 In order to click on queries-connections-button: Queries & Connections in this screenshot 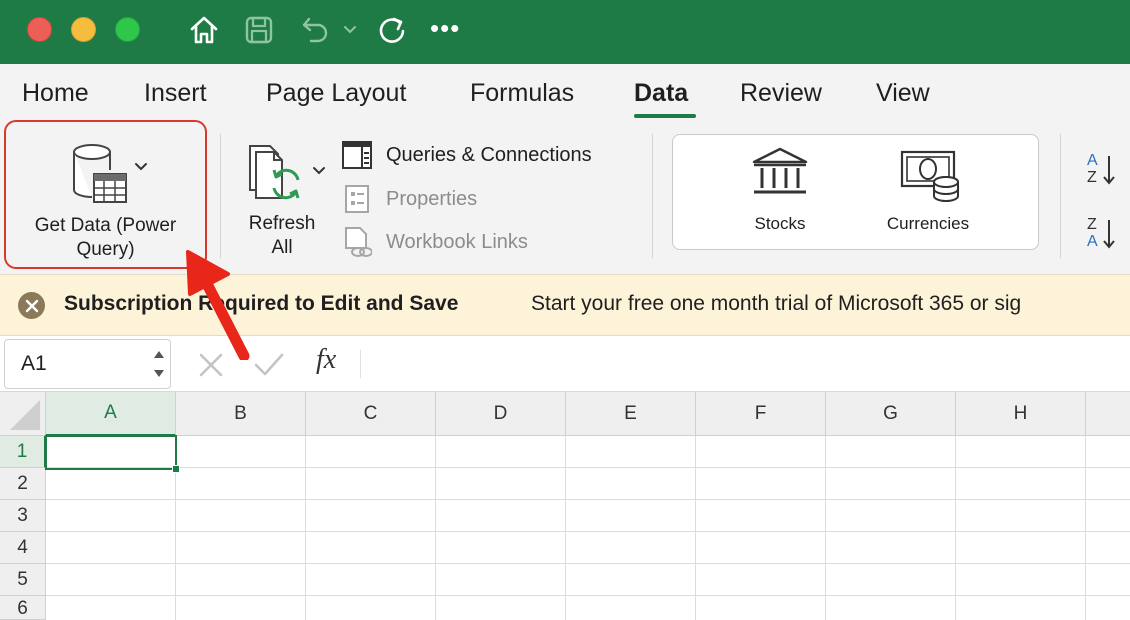, I will do `click(467, 155)`.